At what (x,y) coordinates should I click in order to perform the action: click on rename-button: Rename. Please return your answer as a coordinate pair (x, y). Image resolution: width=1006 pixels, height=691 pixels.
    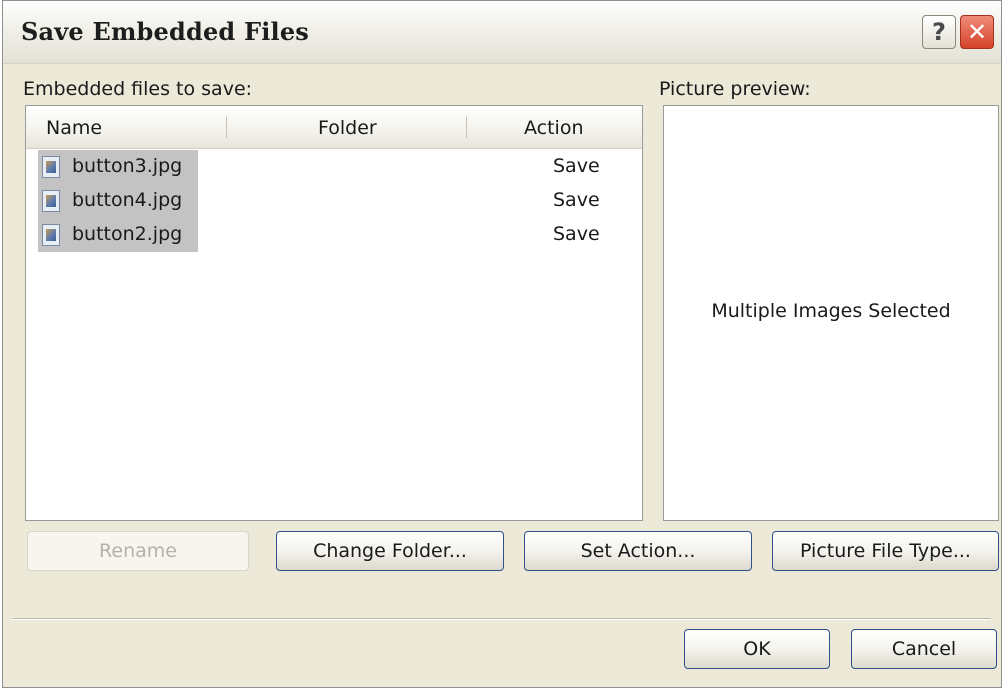
    Looking at the image, I should click on (138, 551).